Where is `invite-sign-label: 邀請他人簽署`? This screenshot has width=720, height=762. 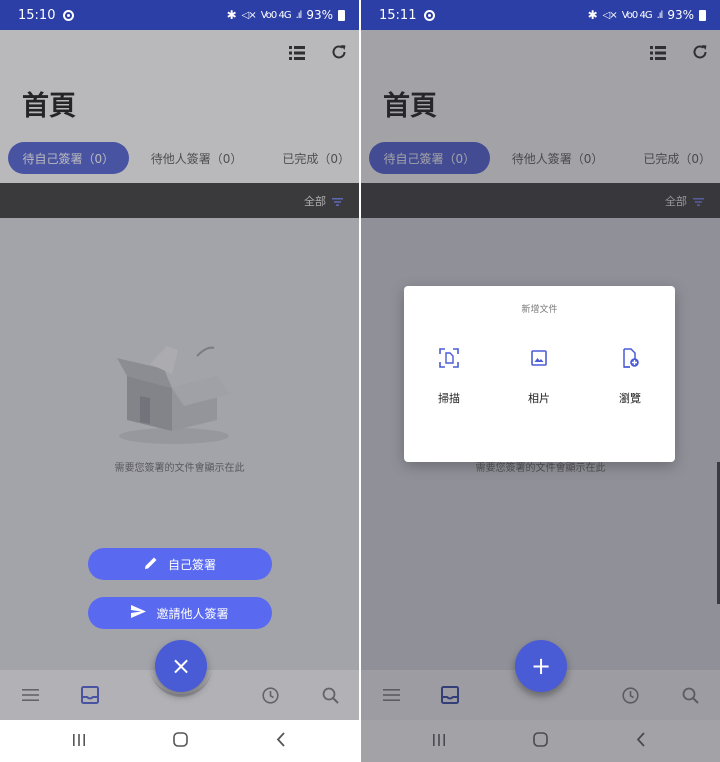 invite-sign-label: 邀請他人簽署 is located at coordinates (192, 613).